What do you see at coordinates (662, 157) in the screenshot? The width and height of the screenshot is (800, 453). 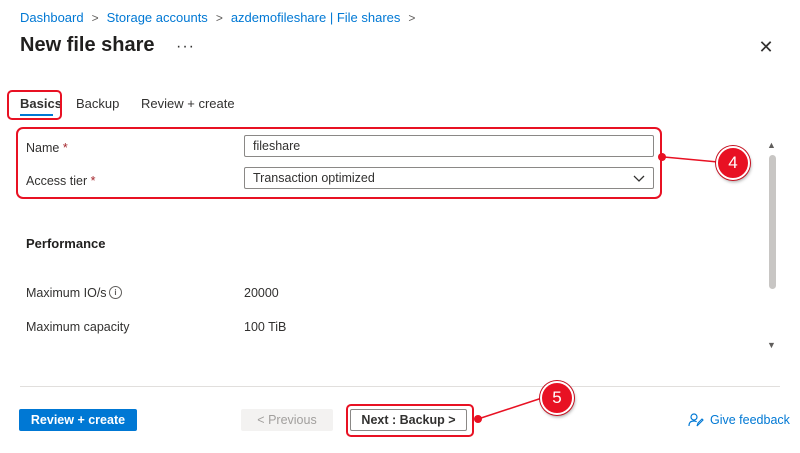 I see `callout-4-dot` at bounding box center [662, 157].